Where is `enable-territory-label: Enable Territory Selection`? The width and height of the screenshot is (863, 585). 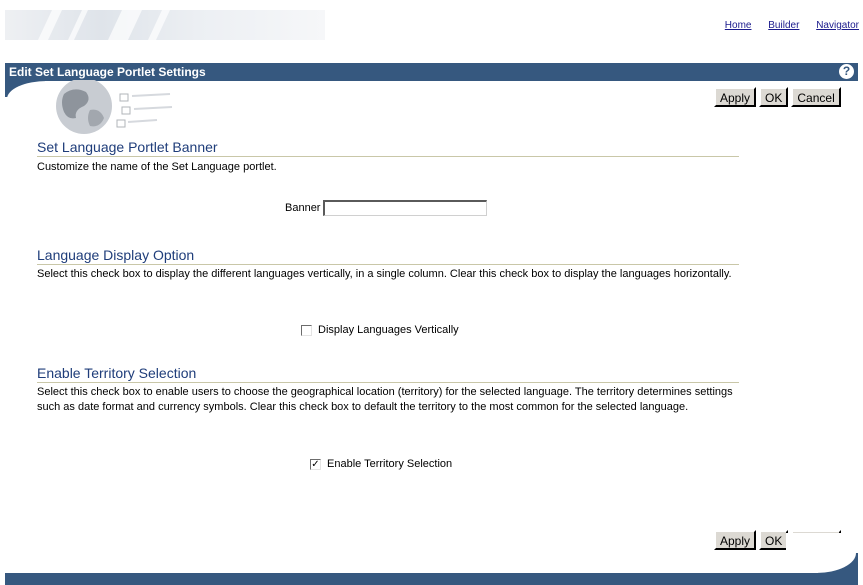 enable-territory-label: Enable Territory Selection is located at coordinates (390, 464).